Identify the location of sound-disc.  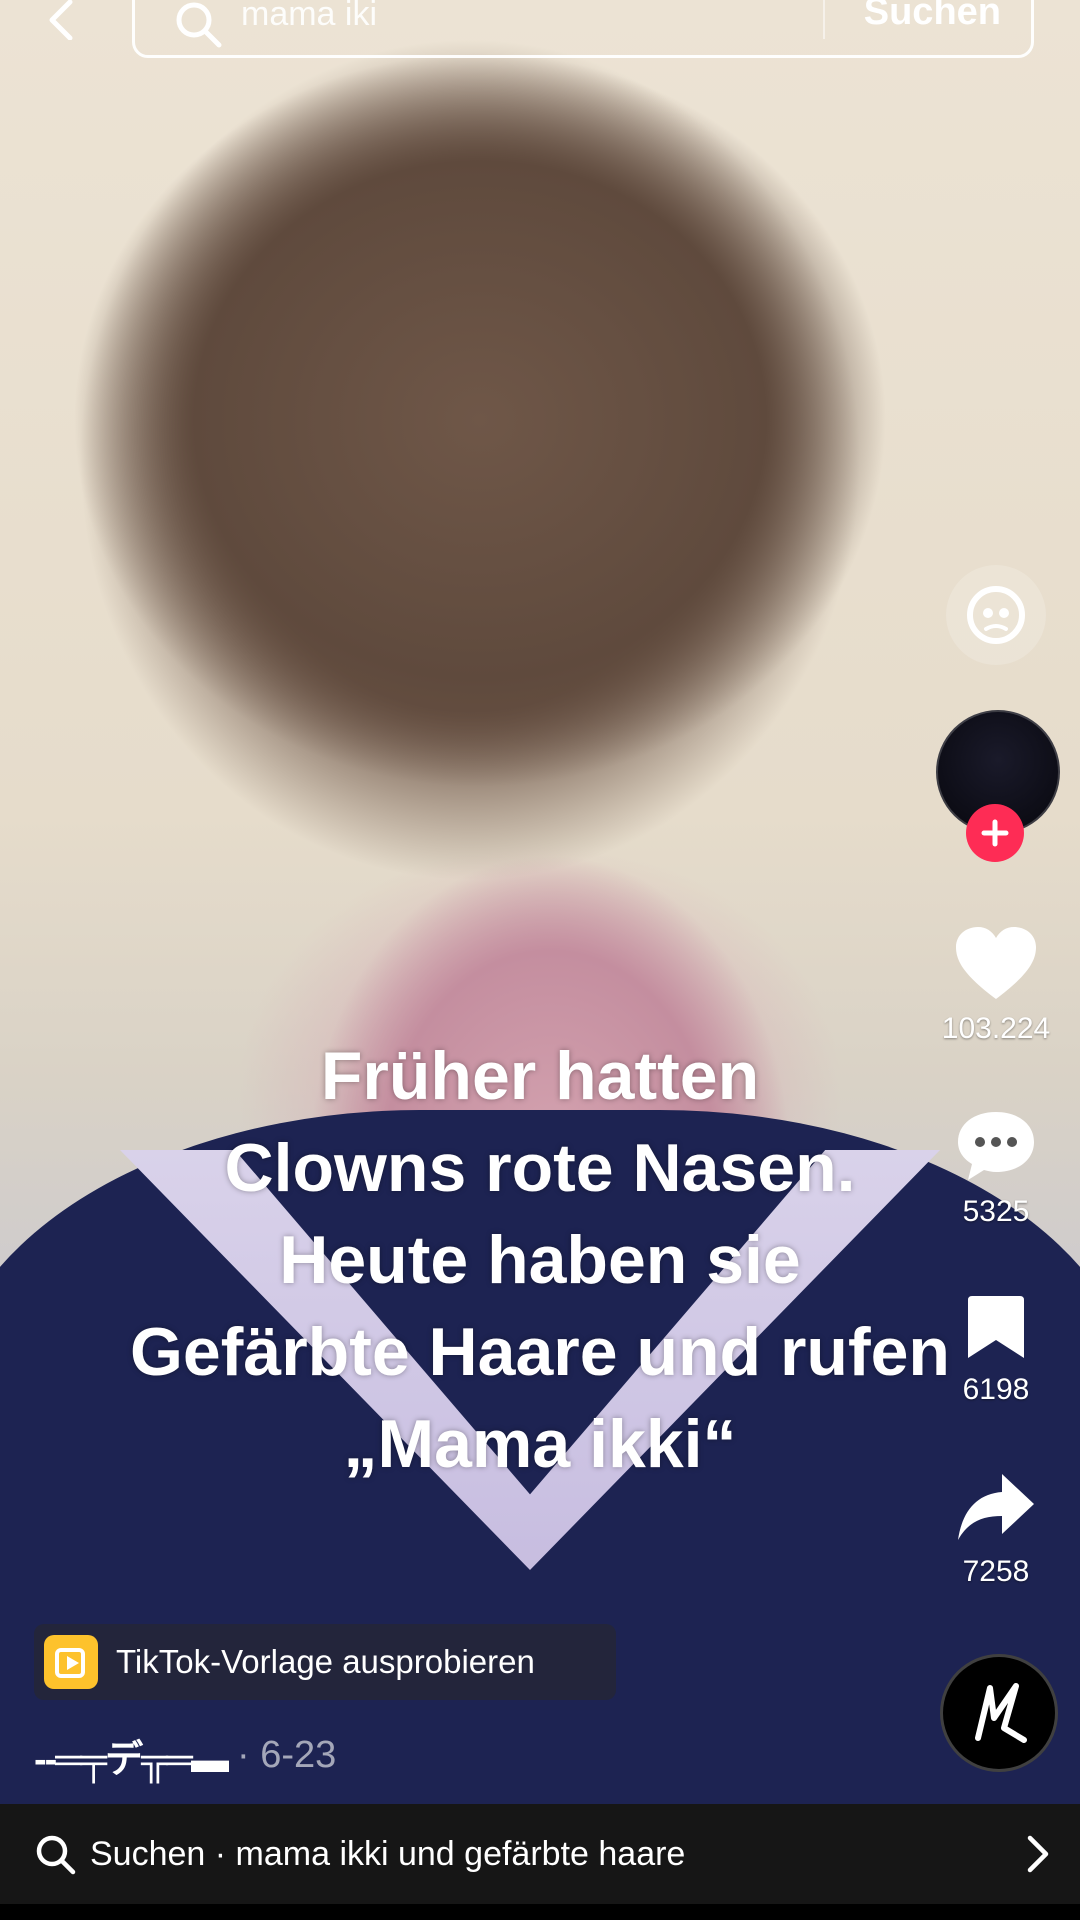
(999, 1713).